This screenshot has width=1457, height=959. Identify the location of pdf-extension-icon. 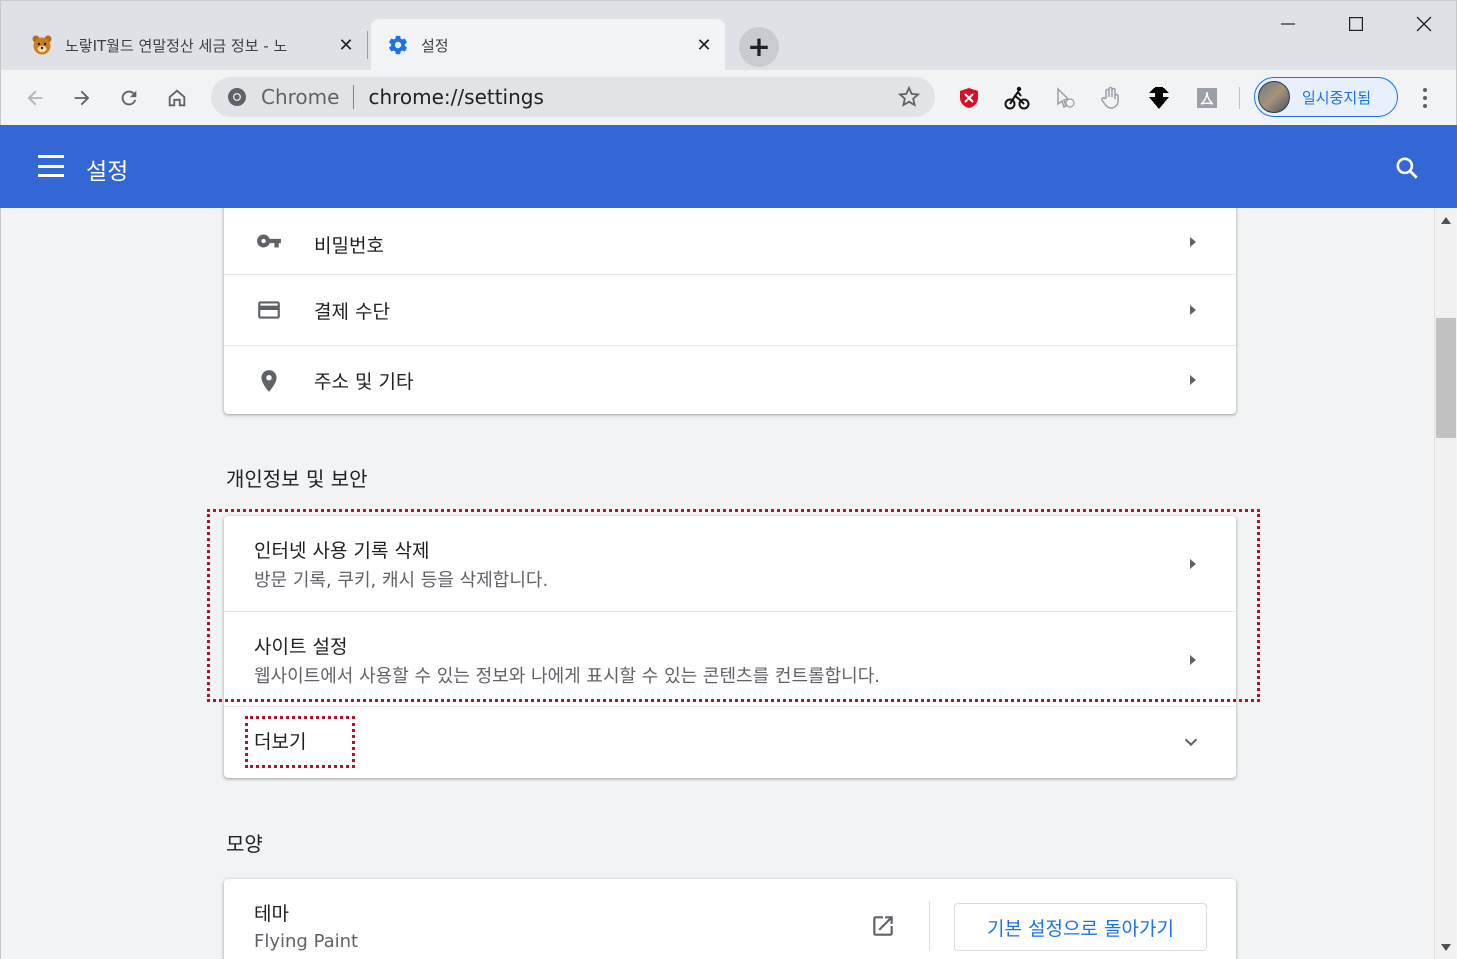
(1207, 98).